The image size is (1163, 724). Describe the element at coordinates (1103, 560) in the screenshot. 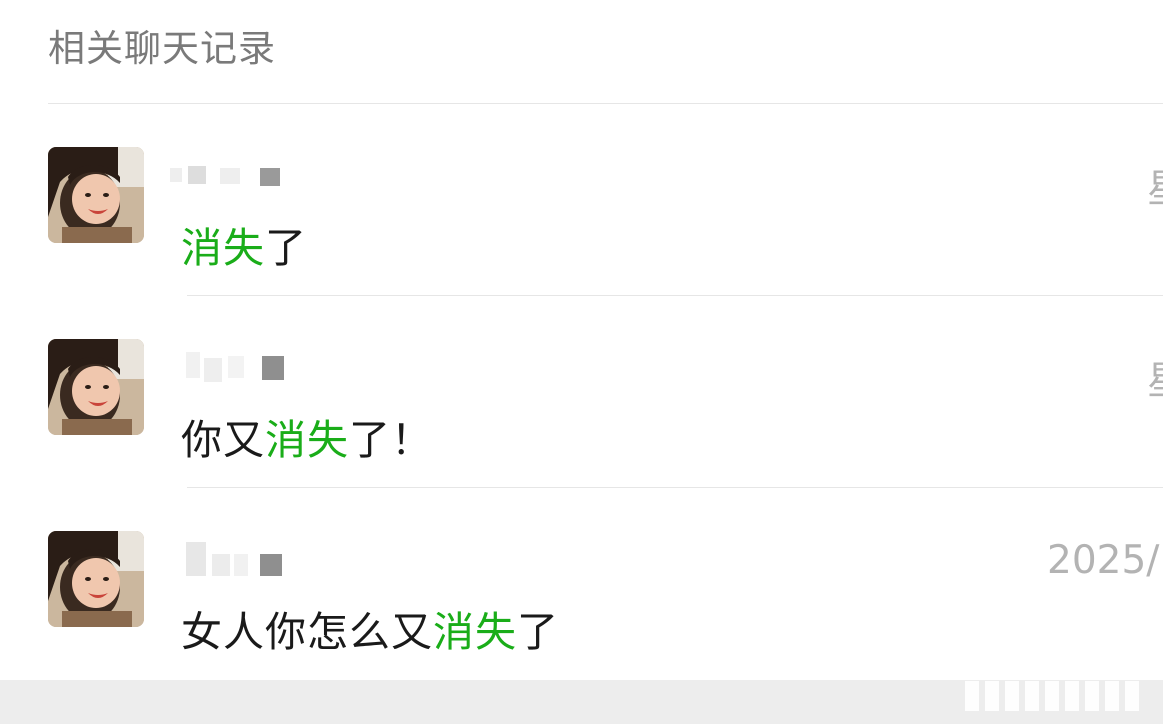

I see `message-time: 2025/` at that location.